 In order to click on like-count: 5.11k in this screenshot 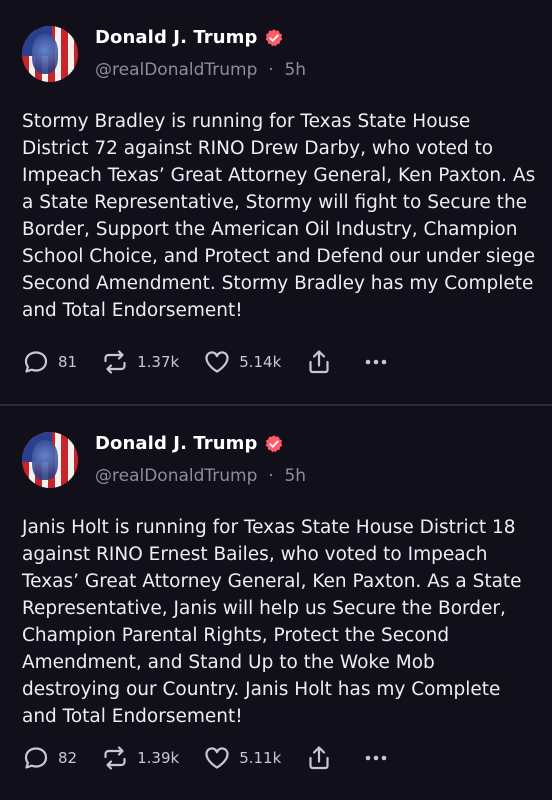, I will do `click(260, 758)`.